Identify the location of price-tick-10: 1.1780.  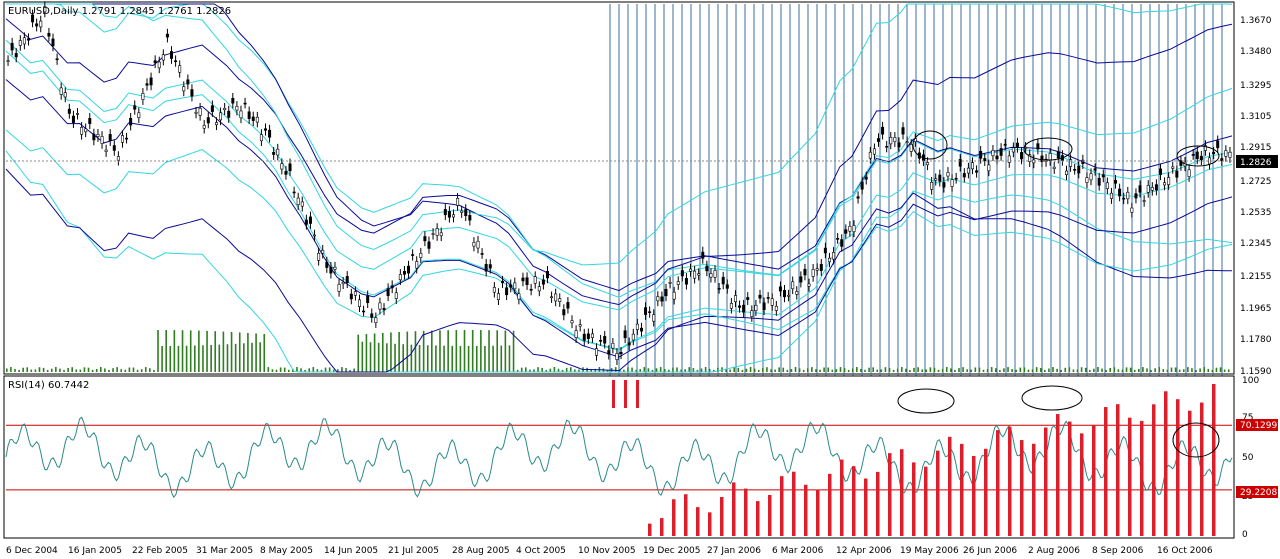
(1256, 340).